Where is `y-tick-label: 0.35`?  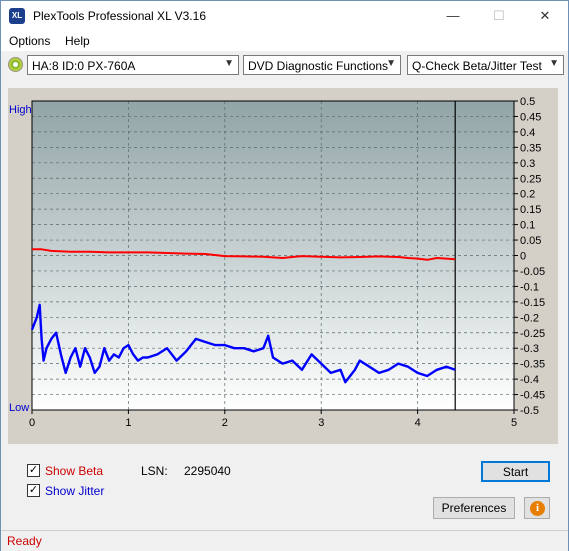 y-tick-label: 0.35 is located at coordinates (530, 148).